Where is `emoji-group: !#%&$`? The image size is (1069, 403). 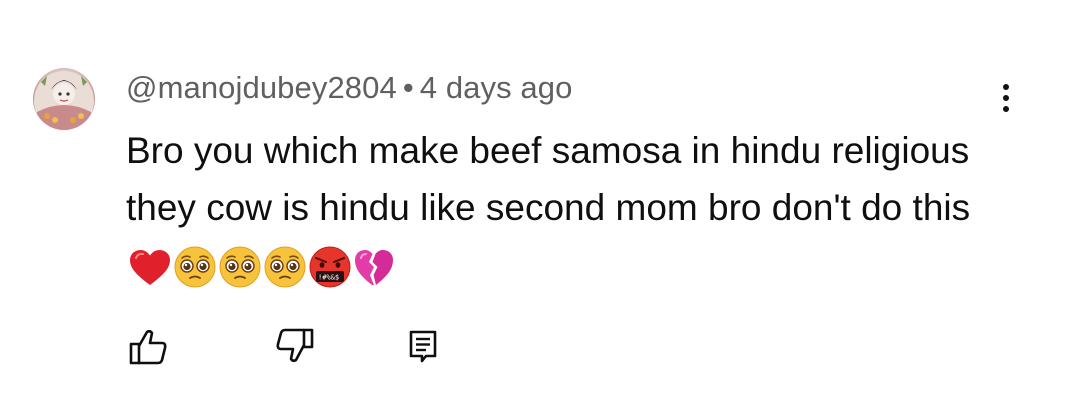 emoji-group: !#%&$ is located at coordinates (262, 274).